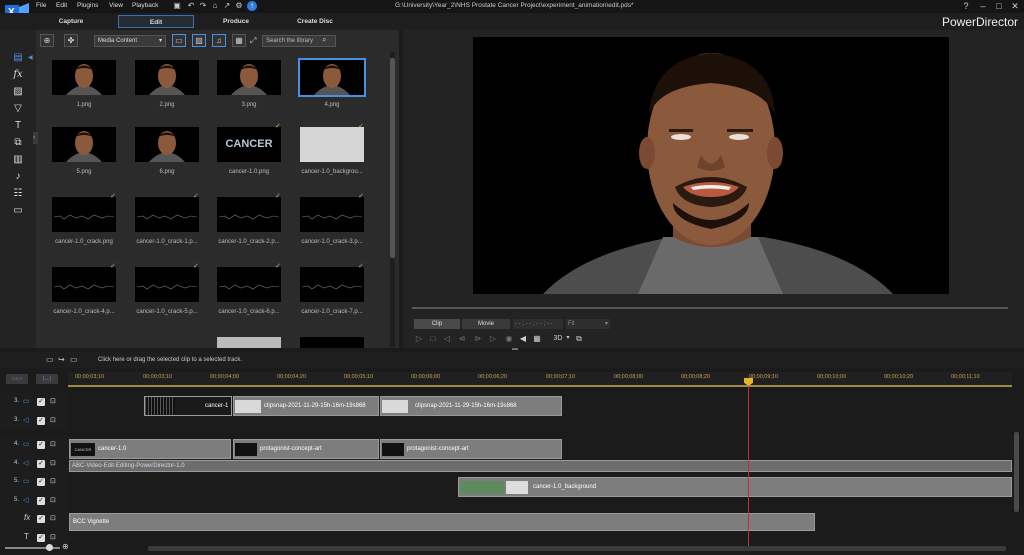 Image resolution: width=1024 pixels, height=555 pixels. What do you see at coordinates (1016, 472) in the screenshot?
I see `timeline-vertical-scrollbar` at bounding box center [1016, 472].